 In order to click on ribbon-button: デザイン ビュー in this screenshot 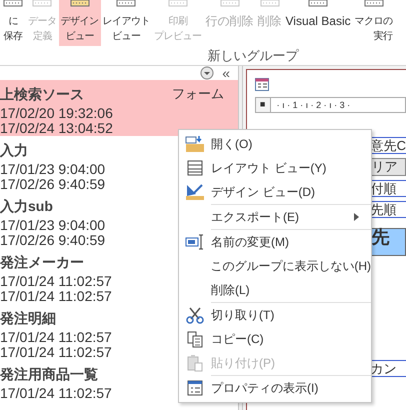, I will do `click(79, 23)`.